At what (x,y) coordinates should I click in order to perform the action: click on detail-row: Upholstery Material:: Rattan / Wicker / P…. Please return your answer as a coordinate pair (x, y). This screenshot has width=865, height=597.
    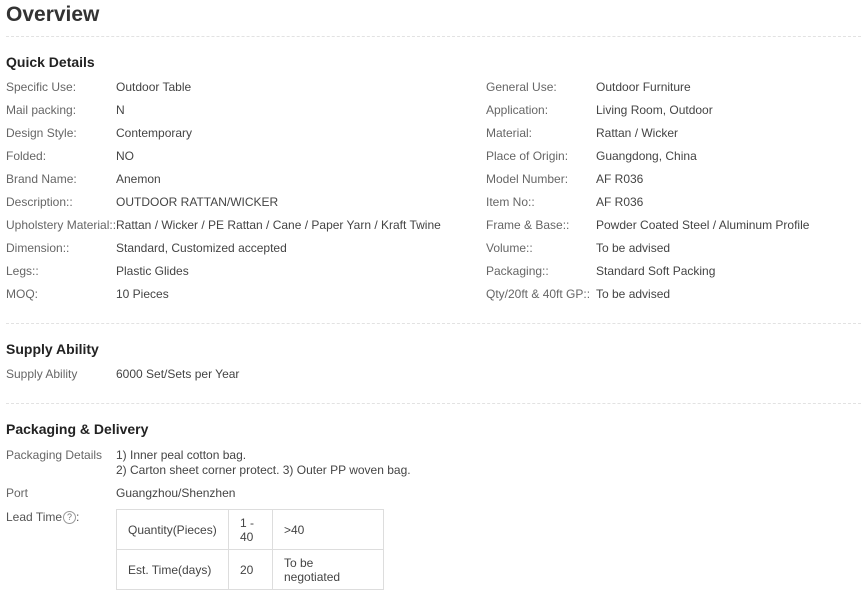
    Looking at the image, I should click on (223, 225).